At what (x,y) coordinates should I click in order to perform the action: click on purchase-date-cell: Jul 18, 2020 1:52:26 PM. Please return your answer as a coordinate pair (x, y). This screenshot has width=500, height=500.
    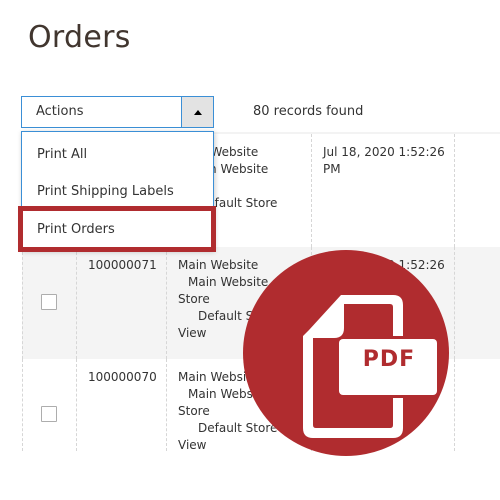
    Looking at the image, I should click on (382, 190).